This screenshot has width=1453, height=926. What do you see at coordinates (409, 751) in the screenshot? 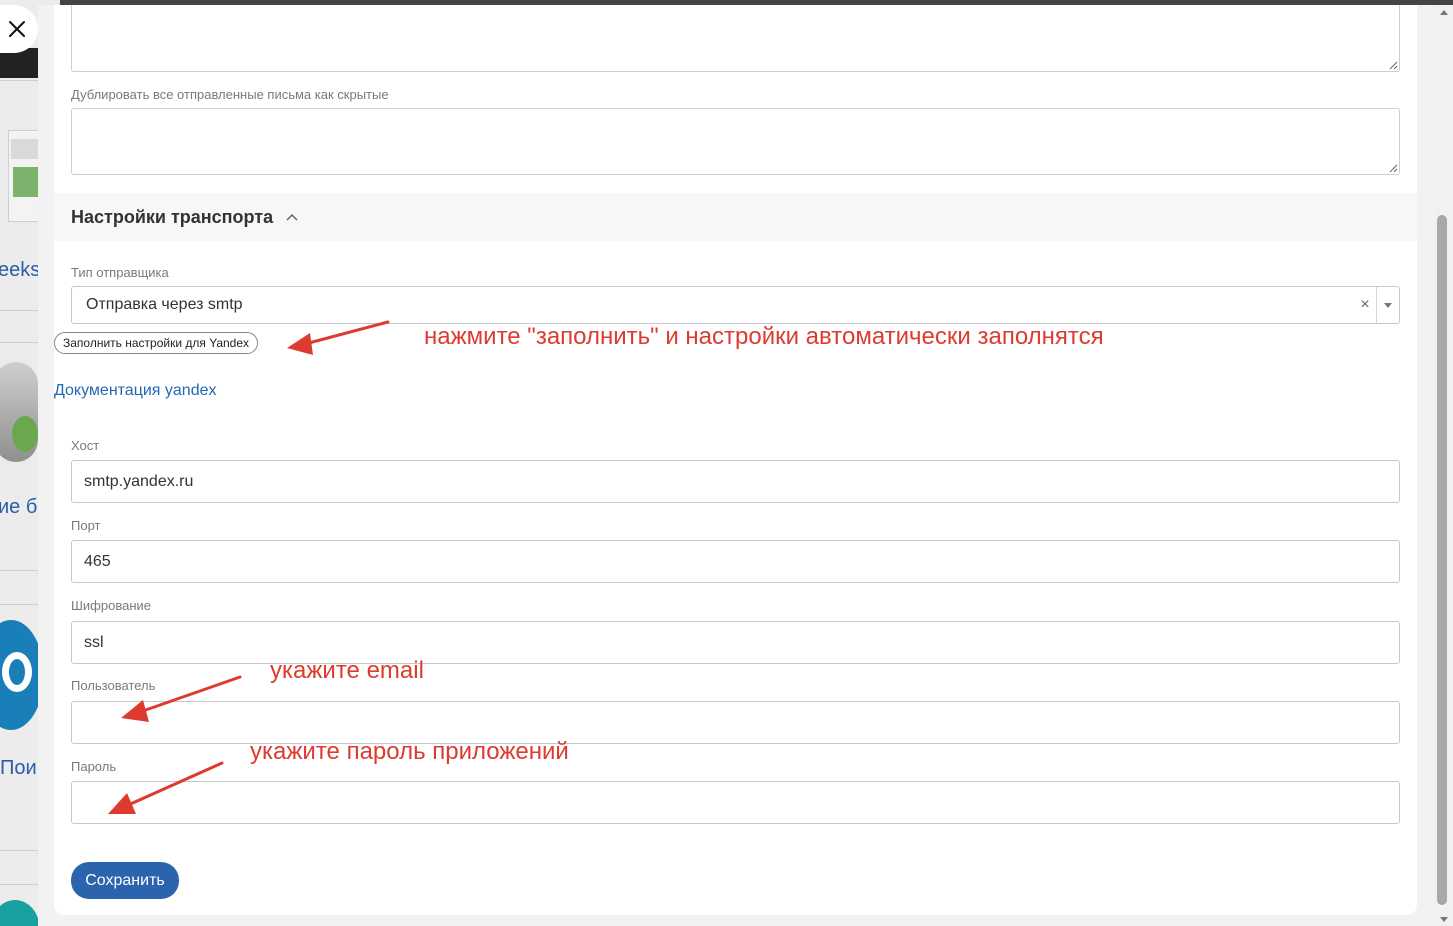
I see `annotation-password-hint: укажите пароль приложений` at bounding box center [409, 751].